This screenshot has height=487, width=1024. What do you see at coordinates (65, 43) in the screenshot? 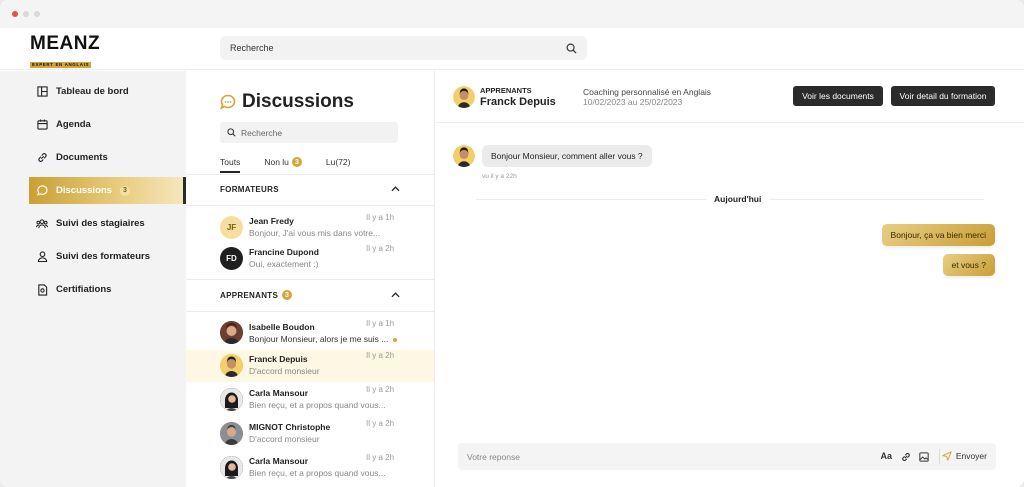
I see `brand-name: MEANZ` at bounding box center [65, 43].